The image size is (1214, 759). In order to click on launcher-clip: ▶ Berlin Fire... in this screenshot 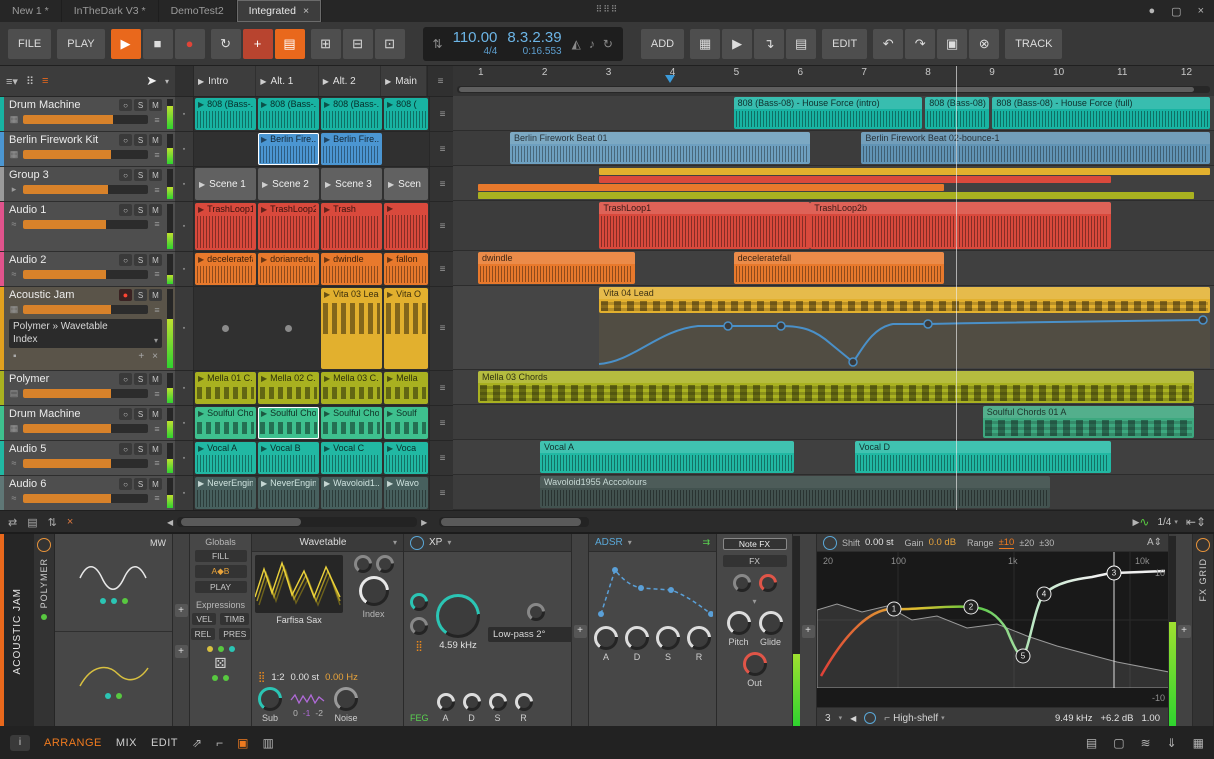, I will do `click(288, 149)`.